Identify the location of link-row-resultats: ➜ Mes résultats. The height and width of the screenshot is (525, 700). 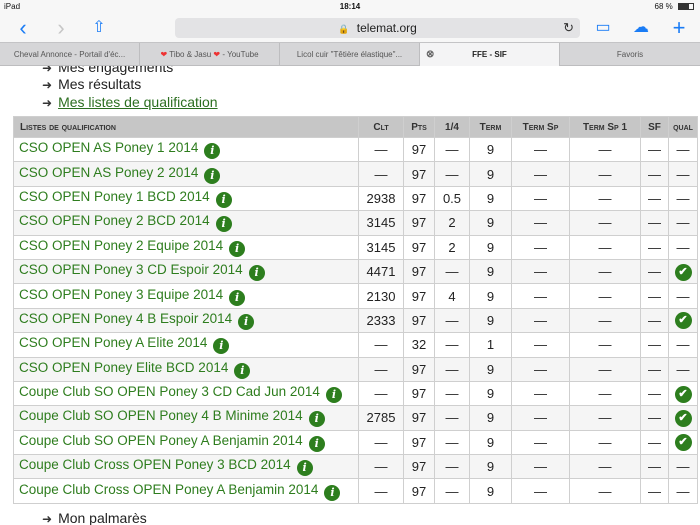
(91, 84).